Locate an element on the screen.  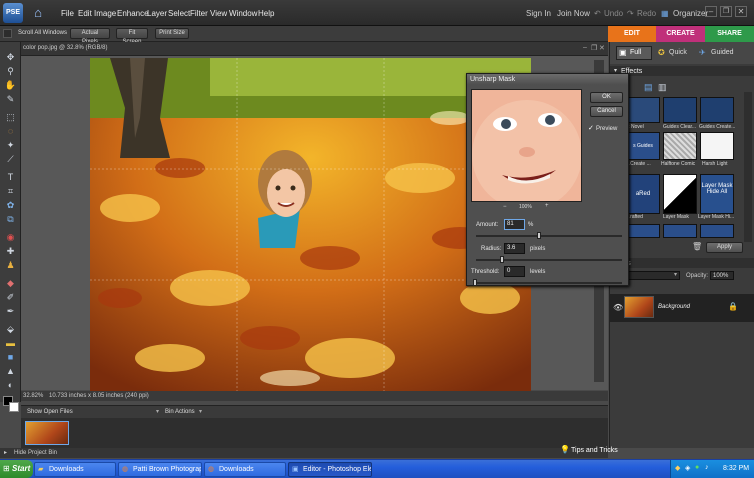
paint-bucket-tool-icon: ⬙ is located at coordinates (10, 329).